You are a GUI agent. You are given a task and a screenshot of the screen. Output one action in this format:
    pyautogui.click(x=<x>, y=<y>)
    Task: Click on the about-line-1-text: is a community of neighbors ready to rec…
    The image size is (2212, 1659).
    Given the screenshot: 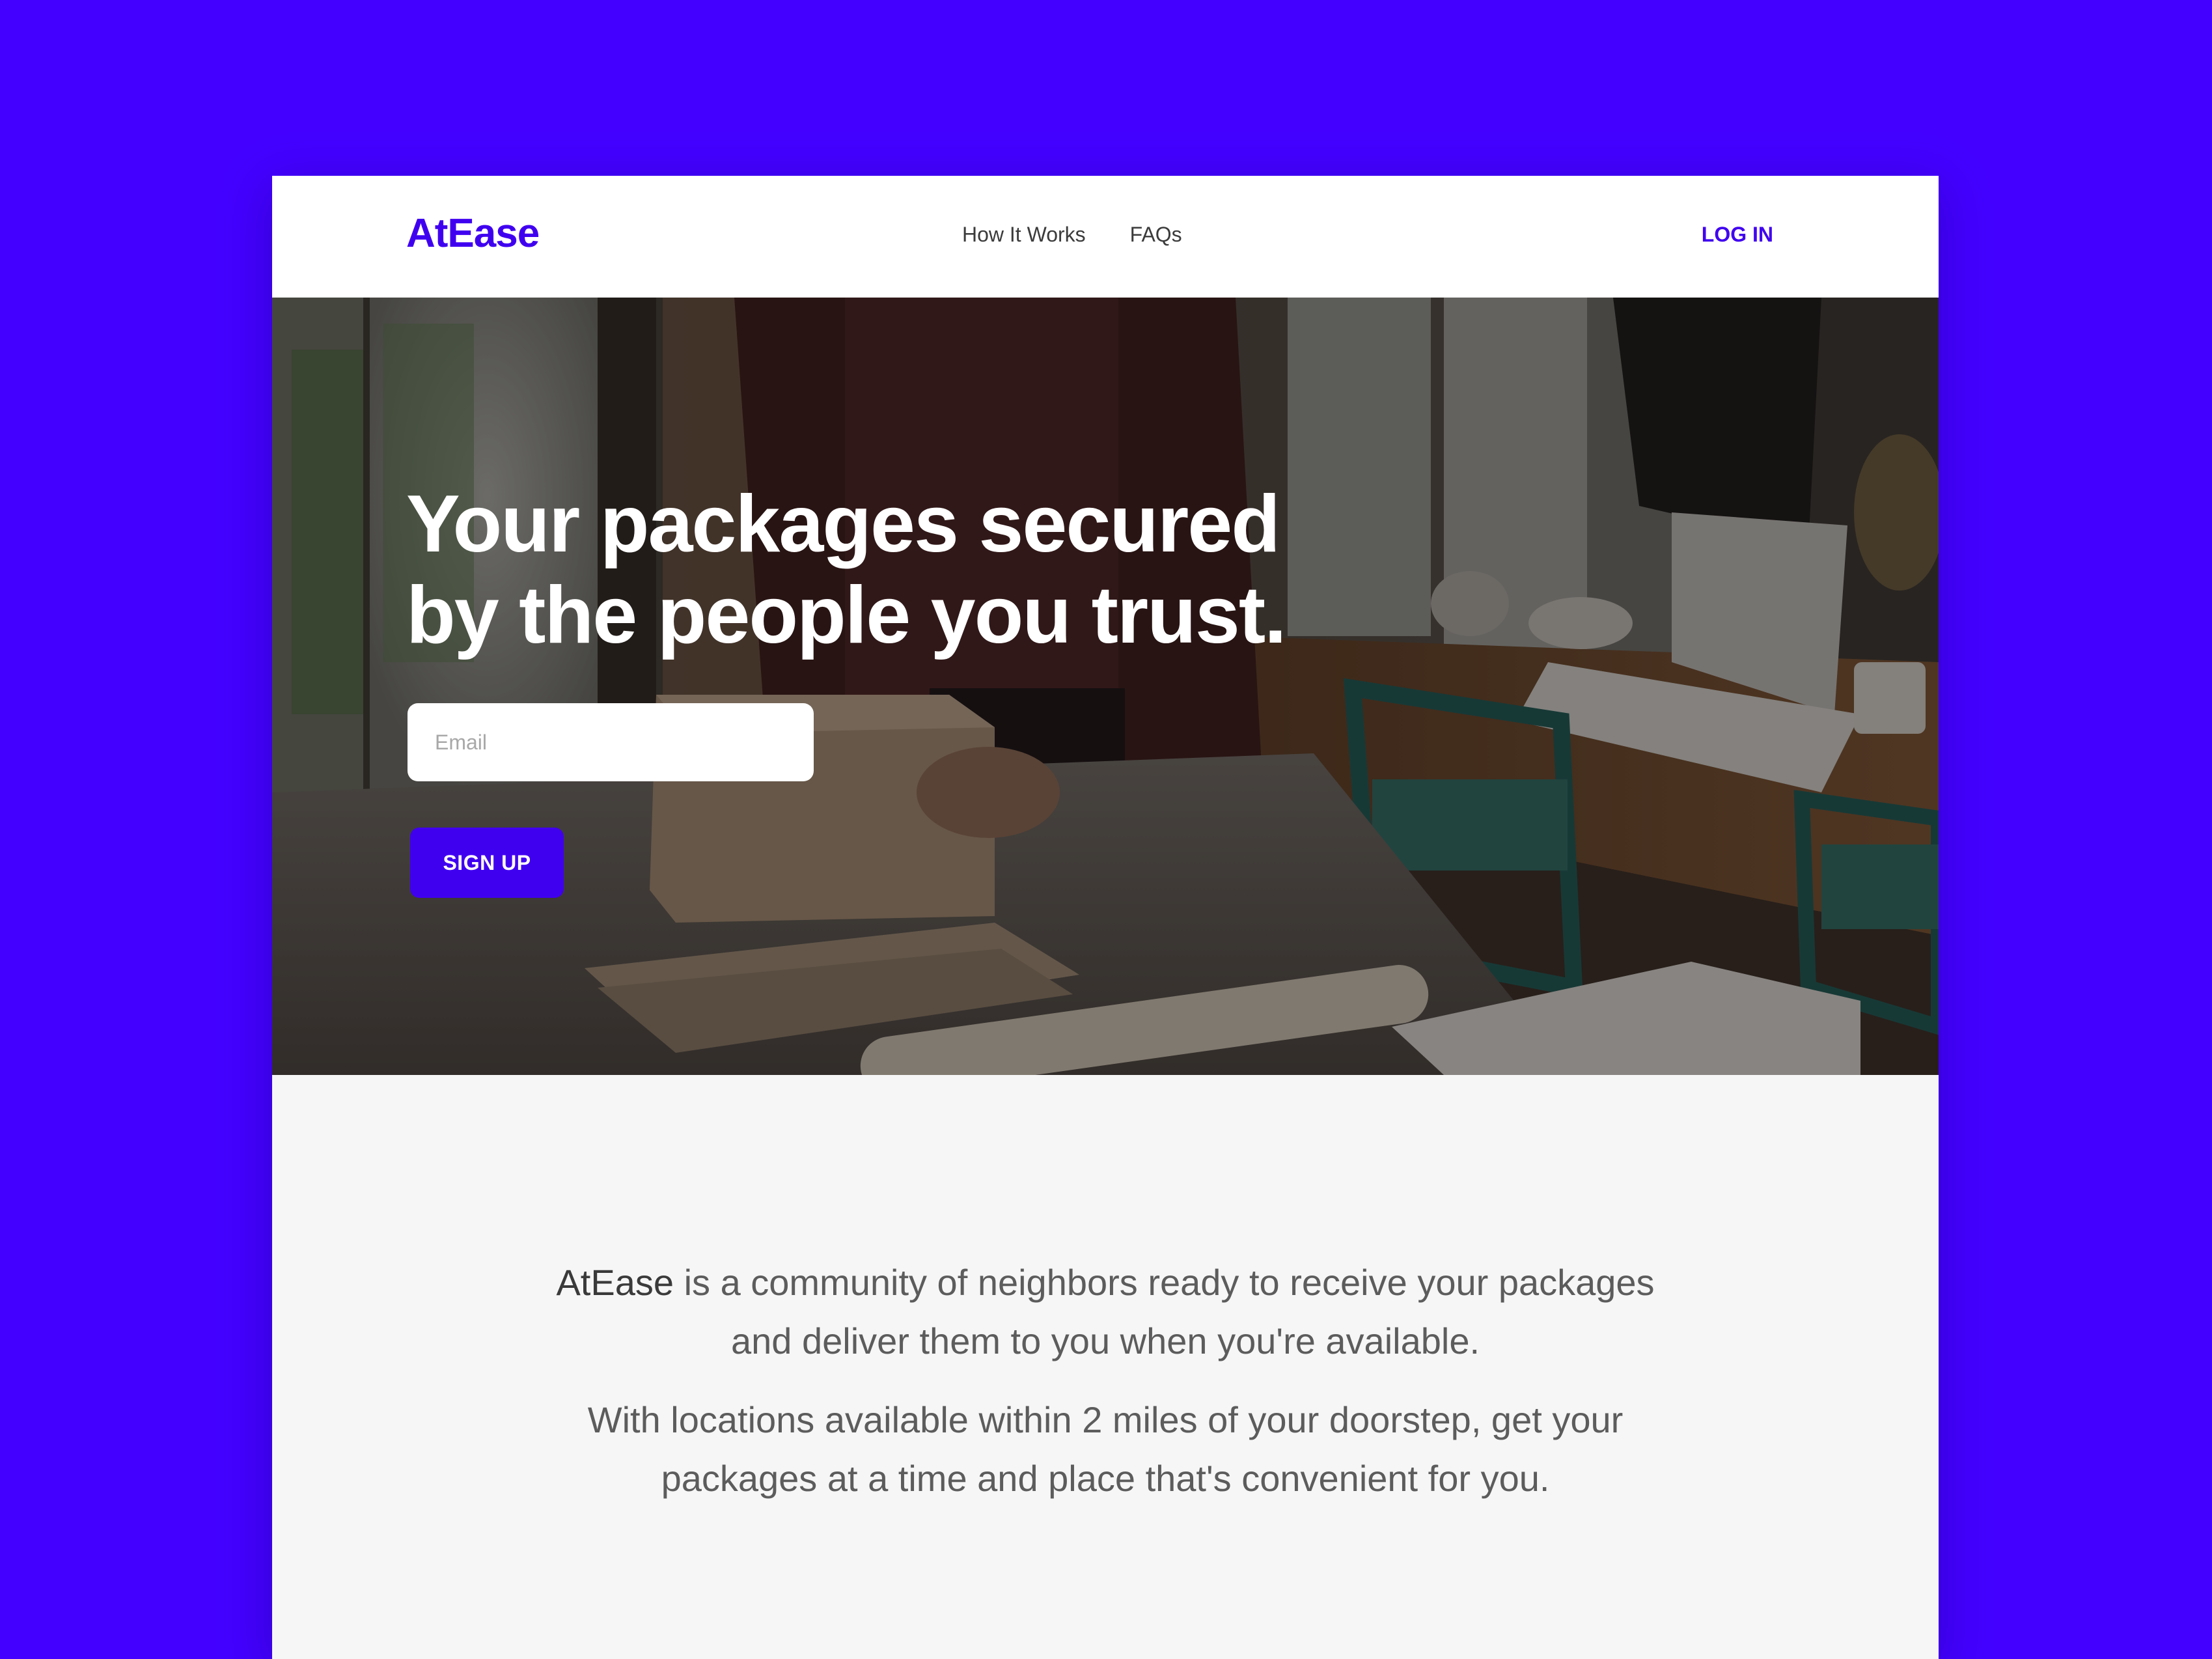 What is the action you would take?
    pyautogui.click(x=1169, y=1282)
    